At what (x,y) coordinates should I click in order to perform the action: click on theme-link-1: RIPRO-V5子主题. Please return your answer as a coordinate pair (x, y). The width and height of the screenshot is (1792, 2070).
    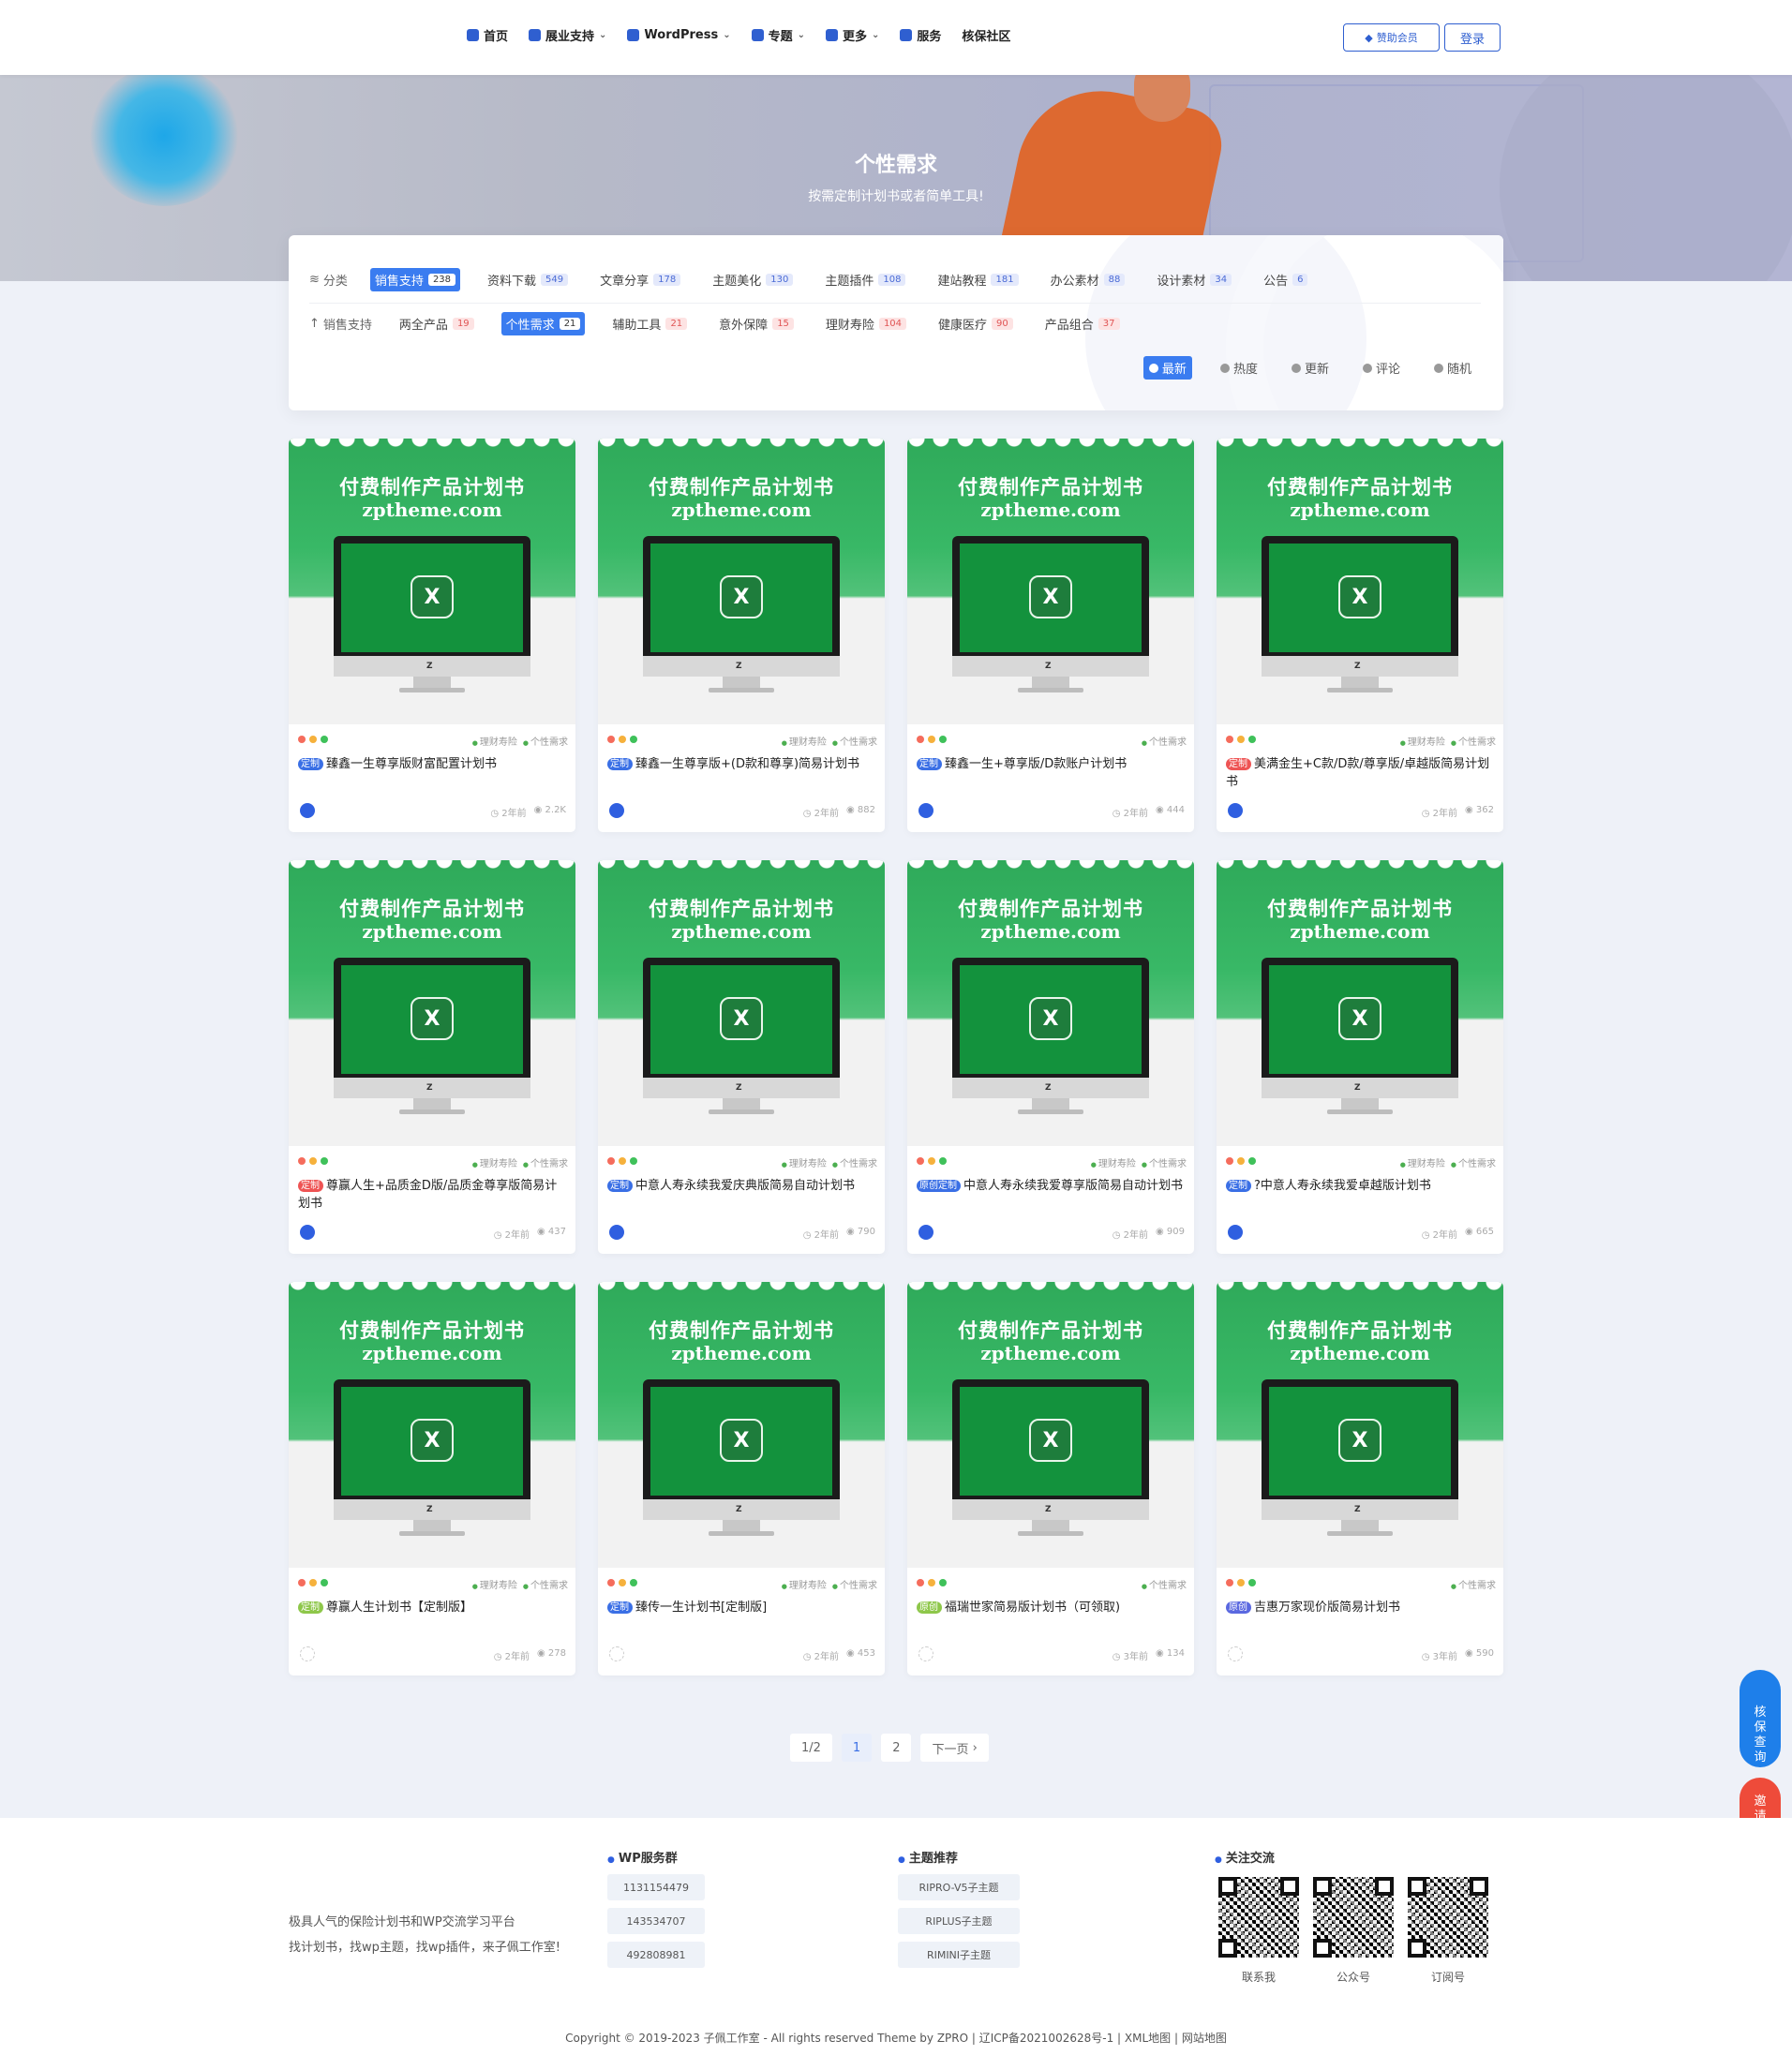
    Looking at the image, I should click on (959, 1887).